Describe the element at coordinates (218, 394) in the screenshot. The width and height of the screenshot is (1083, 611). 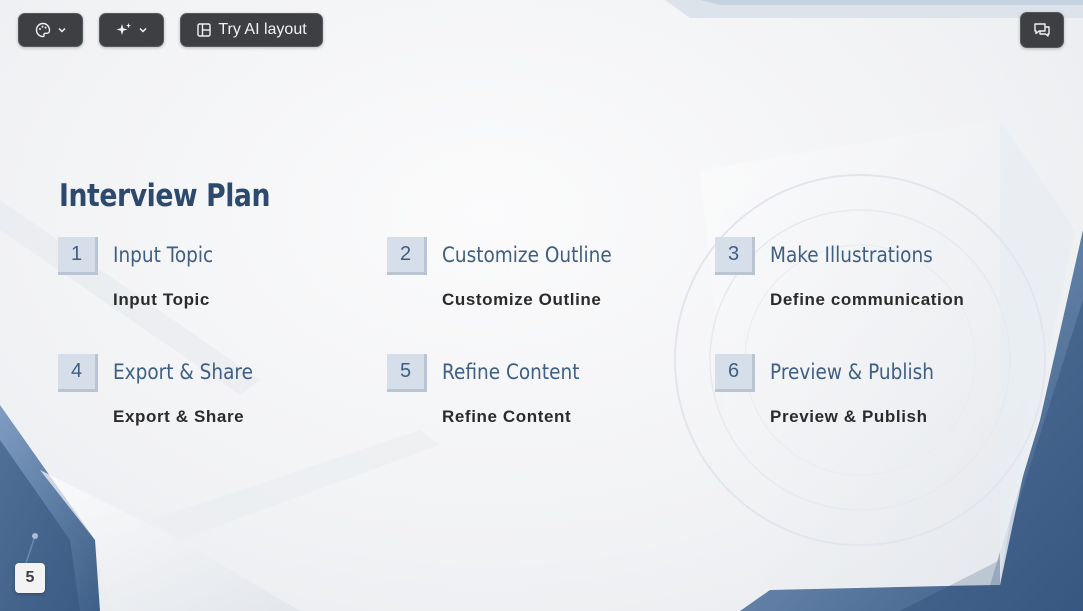
I see `step-item-4: 4 Export & Share Export & Share` at that location.